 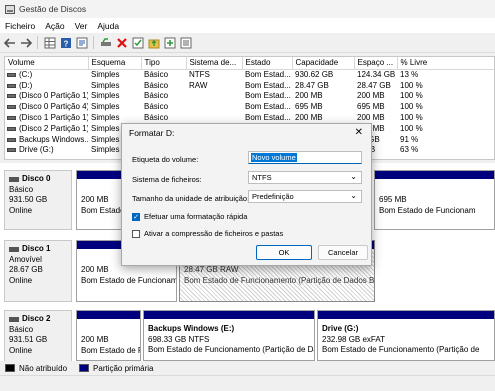 I want to click on partition-size: 28.47 GB RAW, so click(x=211, y=269).